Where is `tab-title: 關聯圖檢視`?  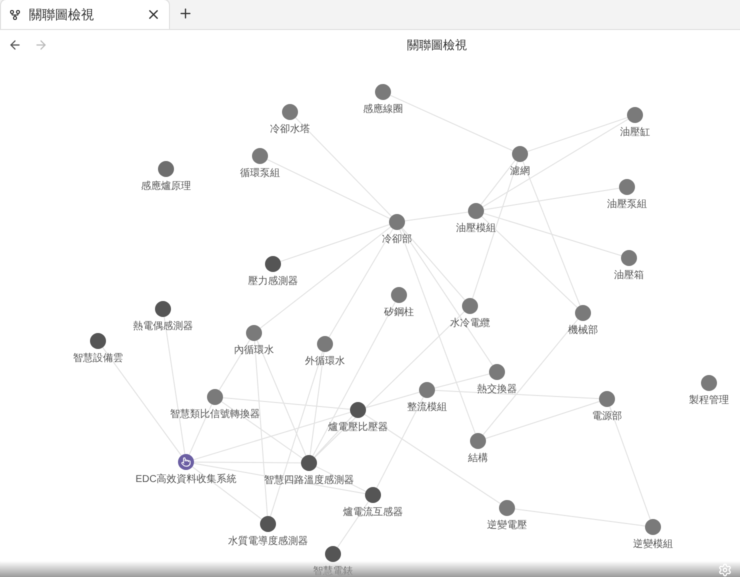 tab-title: 關聯圖檢視 is located at coordinates (62, 15).